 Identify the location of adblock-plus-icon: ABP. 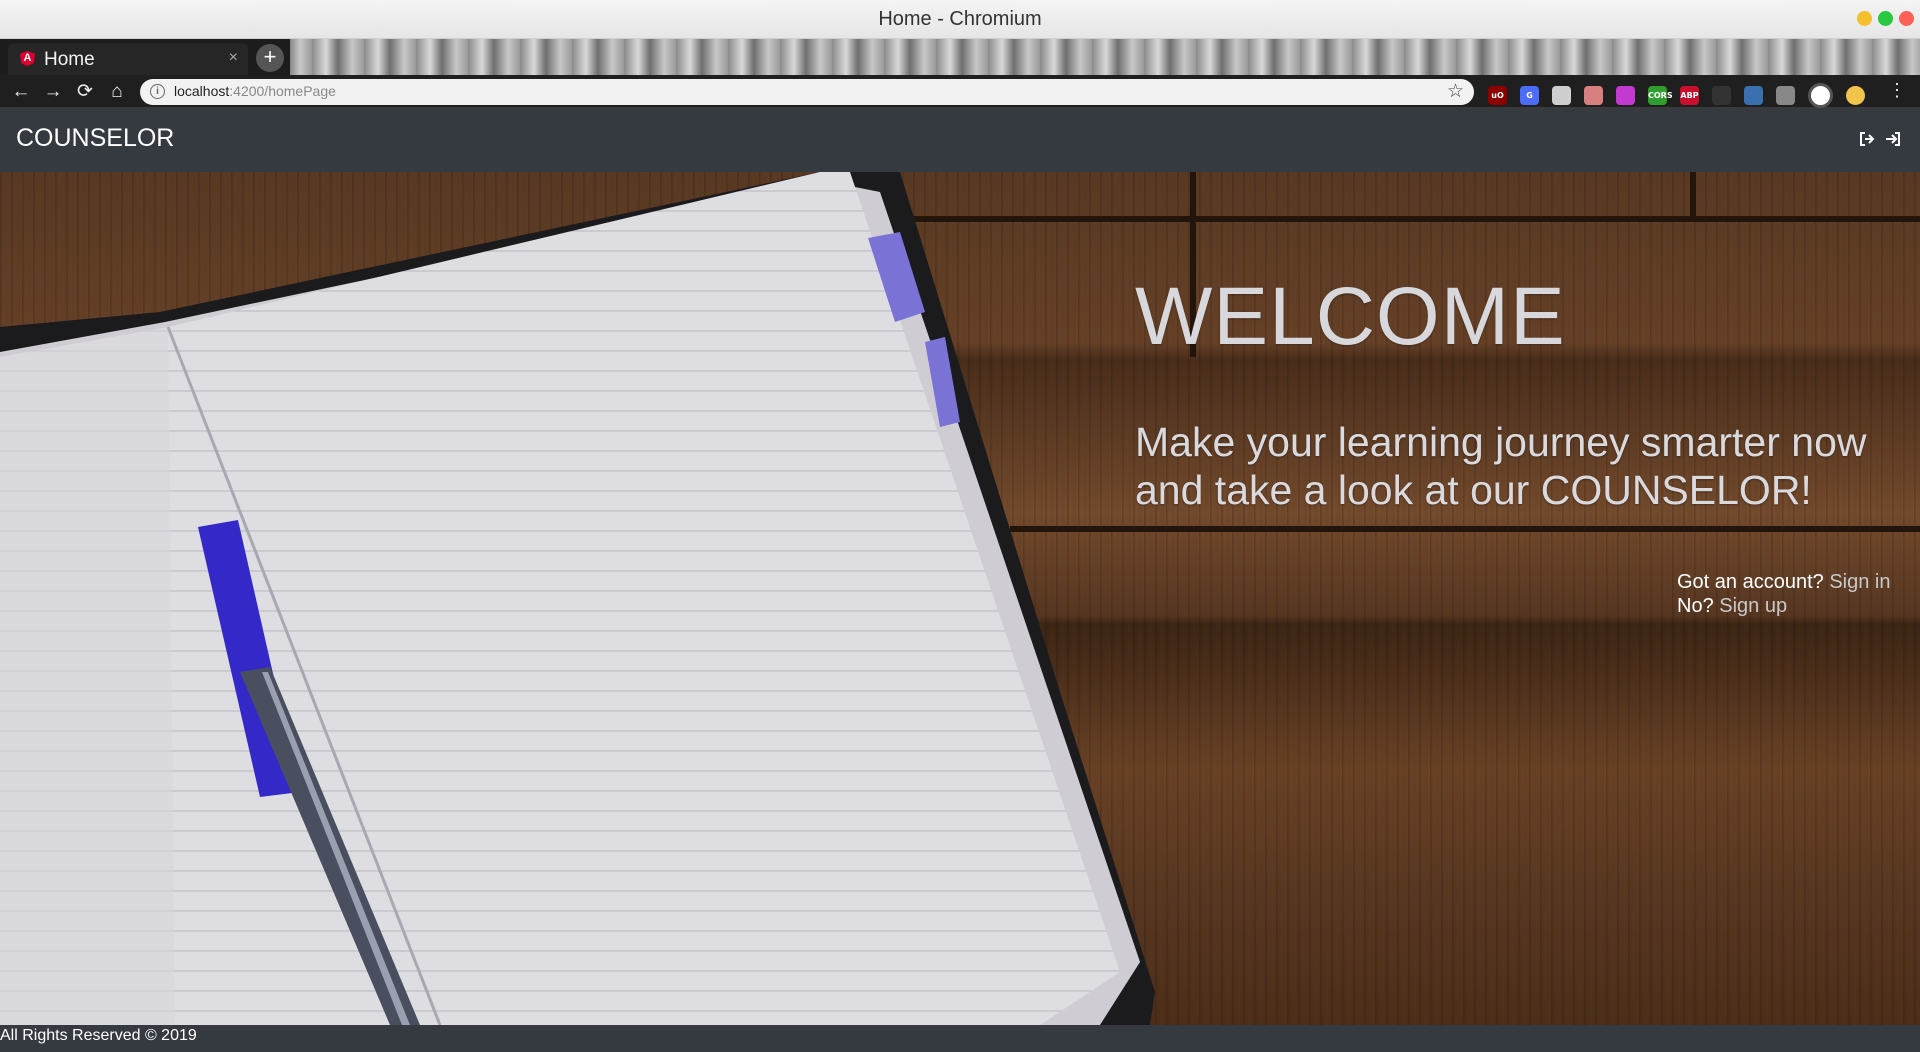
(1689, 95).